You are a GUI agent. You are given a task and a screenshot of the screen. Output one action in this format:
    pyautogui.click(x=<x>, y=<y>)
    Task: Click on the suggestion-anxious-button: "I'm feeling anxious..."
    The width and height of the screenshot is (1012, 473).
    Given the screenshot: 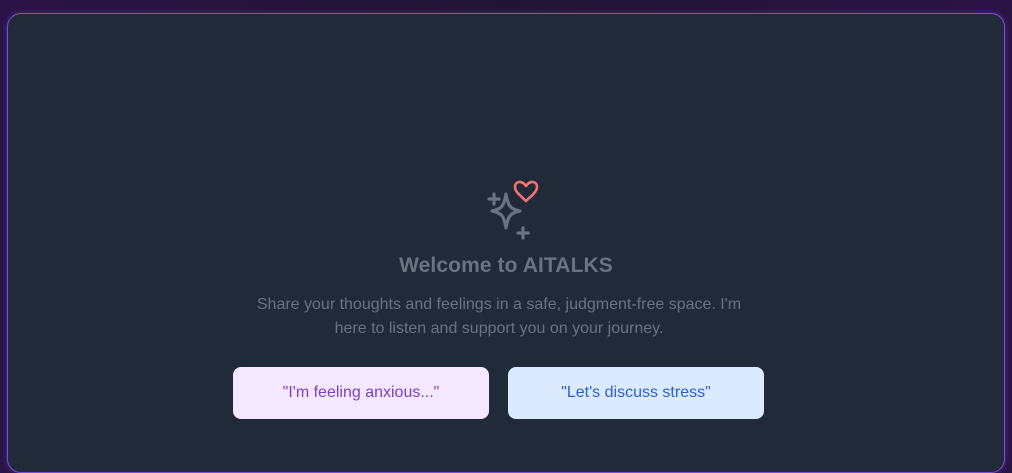 What is the action you would take?
    pyautogui.click(x=361, y=393)
    